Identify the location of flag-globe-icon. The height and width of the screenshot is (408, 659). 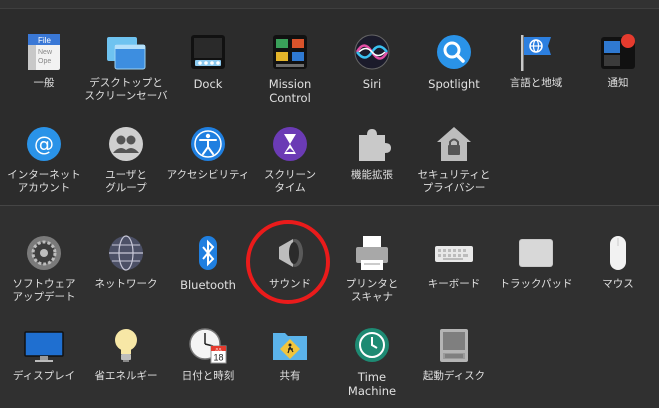
(536, 52).